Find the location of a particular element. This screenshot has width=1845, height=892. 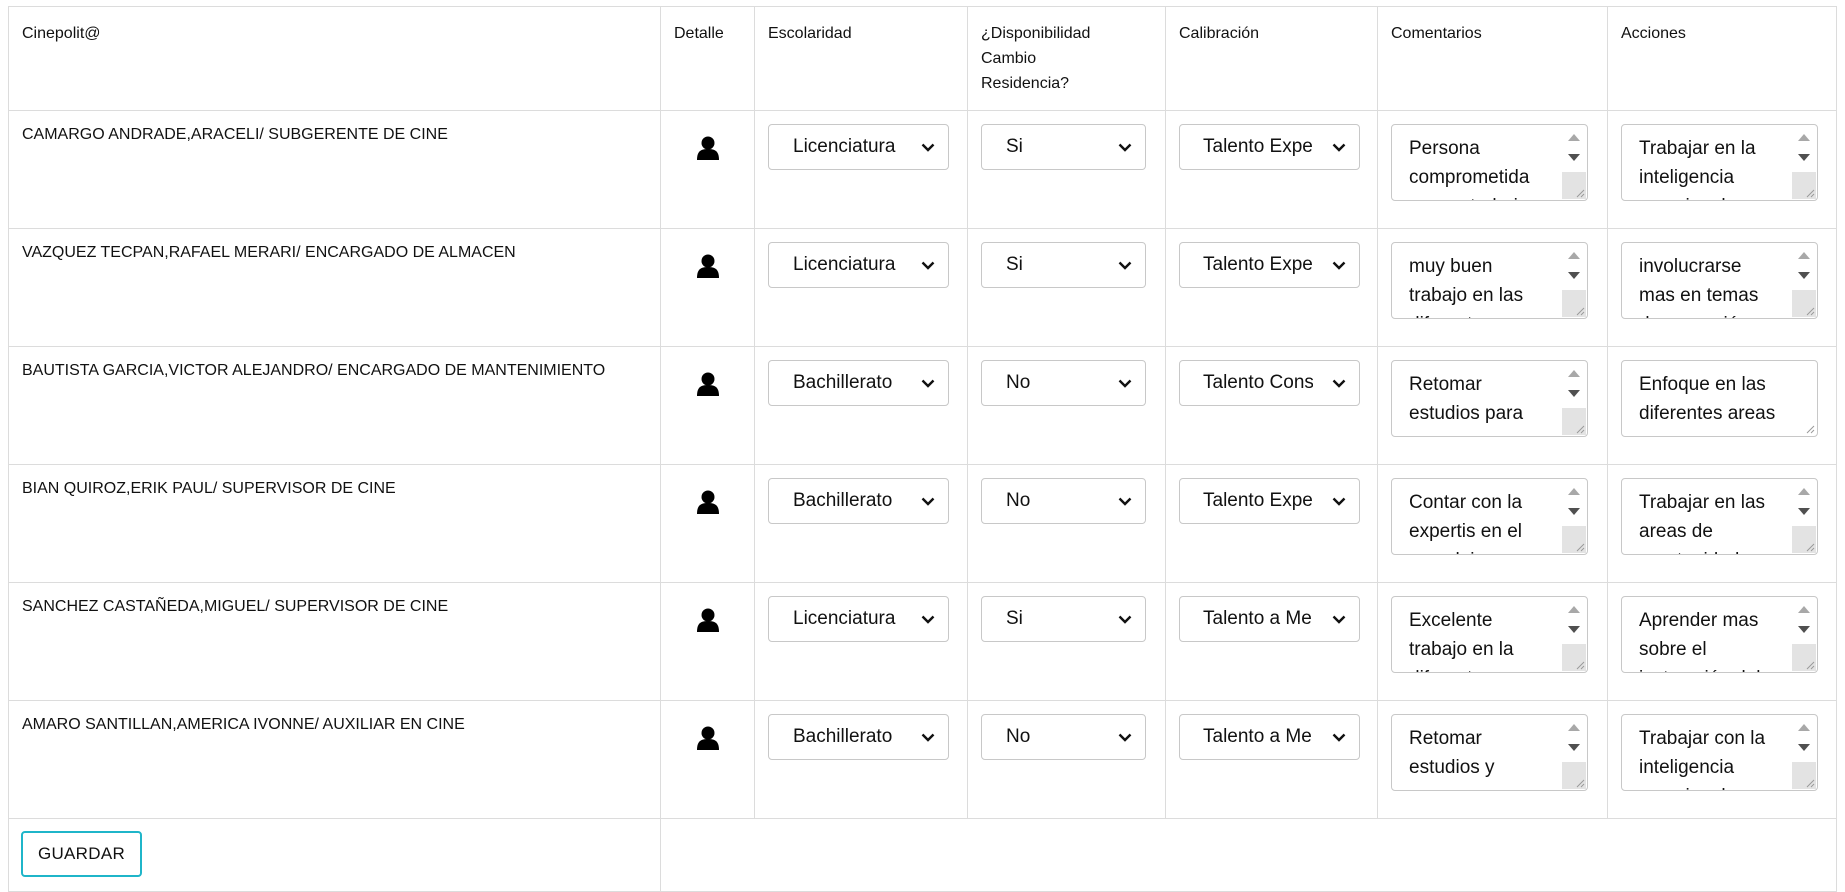

comentarios-textarea: Retomar estudios y prepararse is located at coordinates (1489, 752).